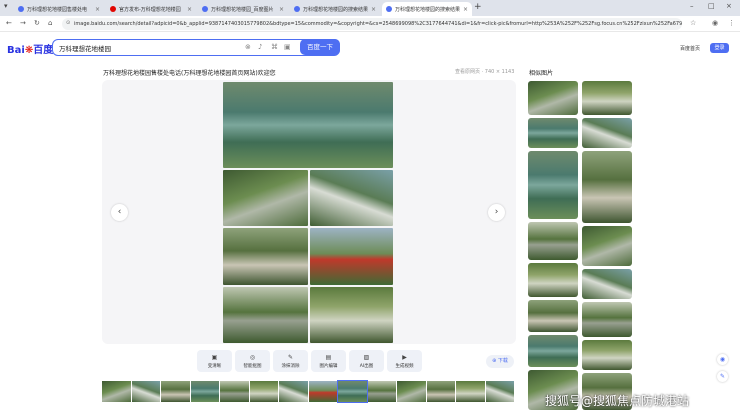  I want to click on thumbnail-strip, so click(308, 391).